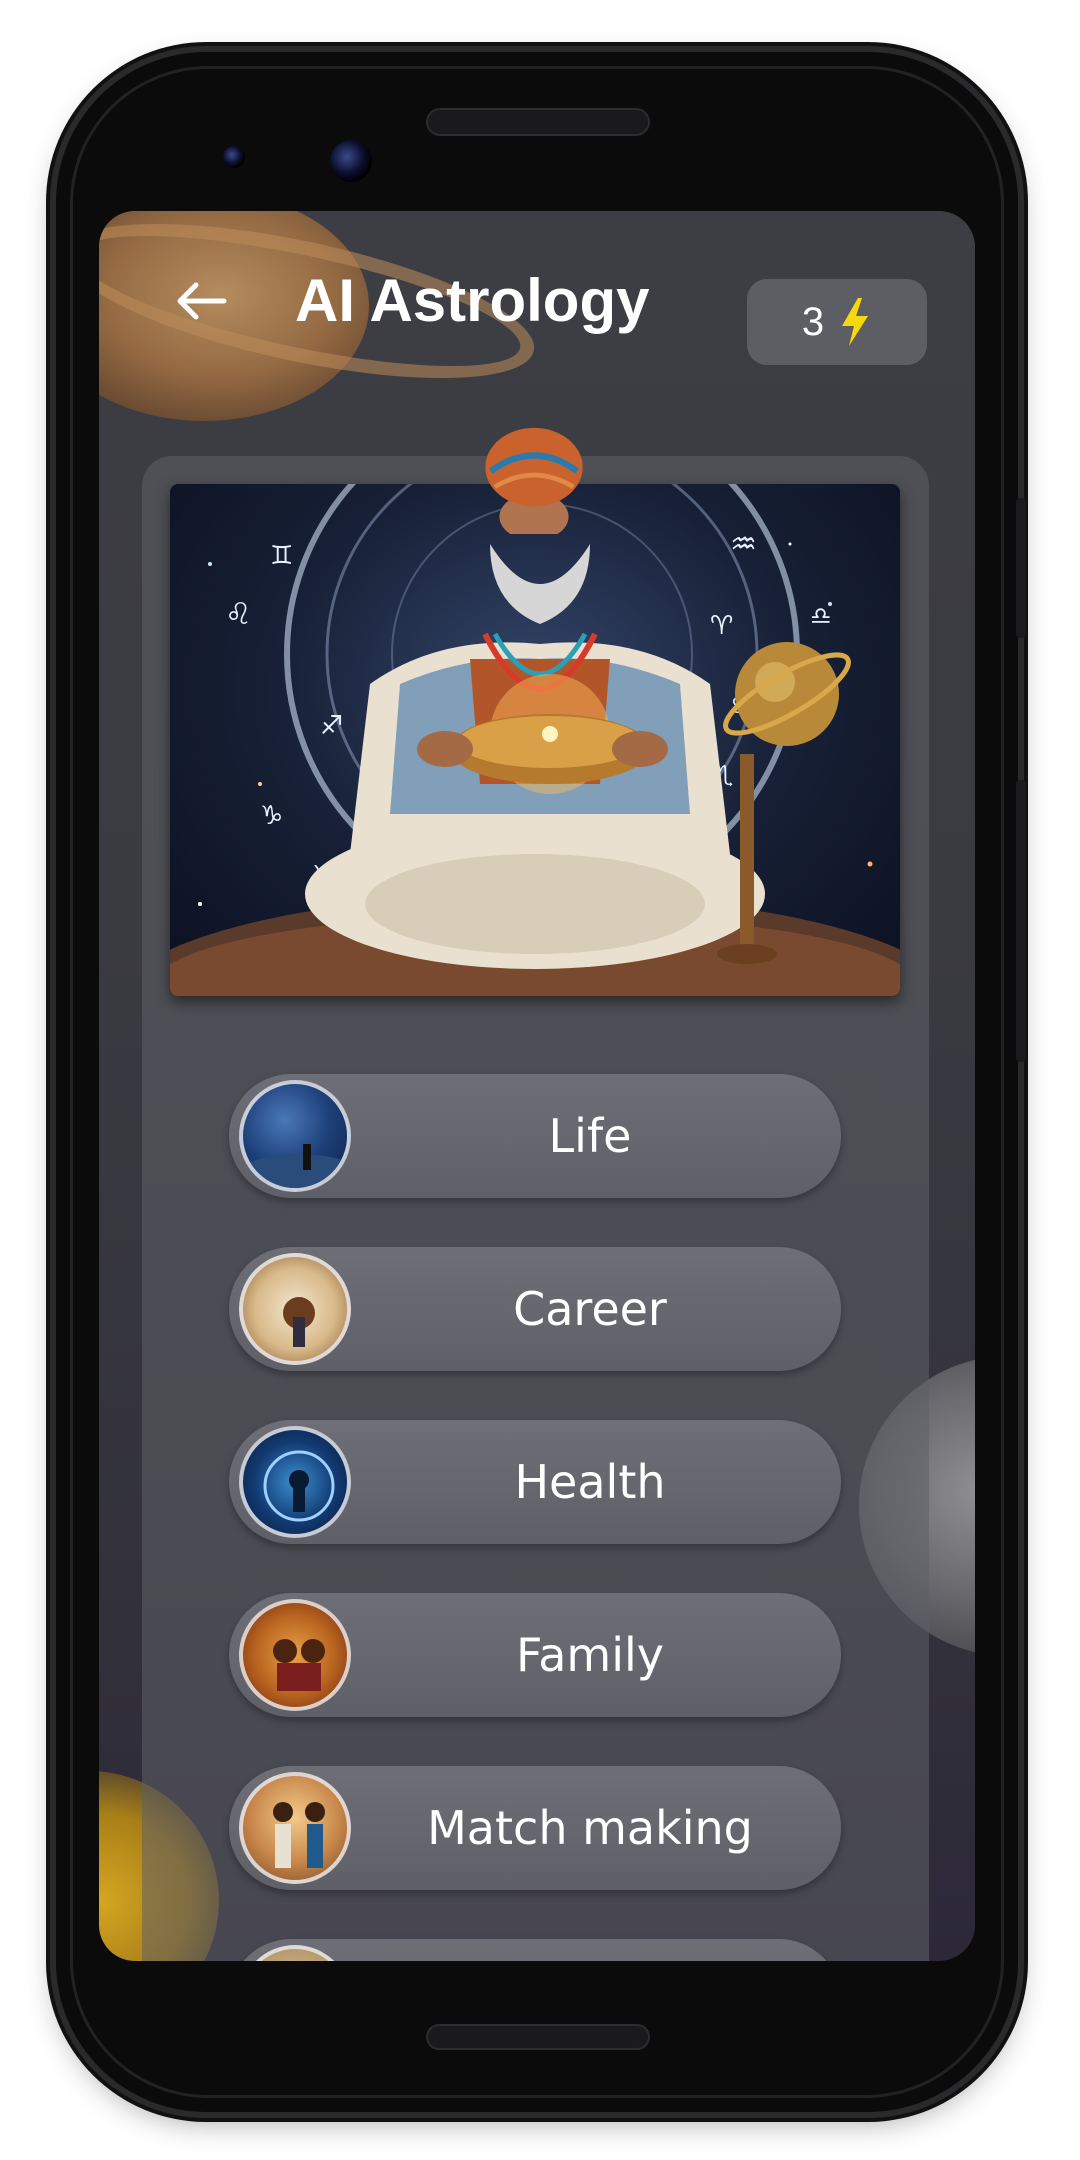  I want to click on topic-button-family: Family, so click(535, 1655).